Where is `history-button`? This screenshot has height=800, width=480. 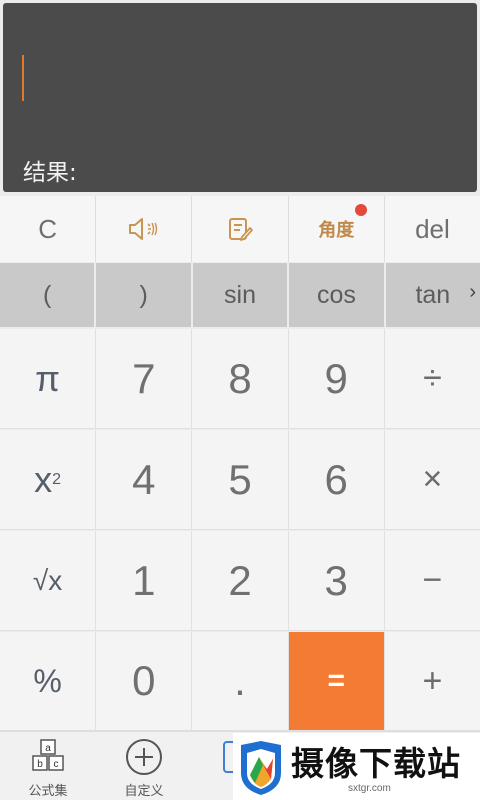 history-button is located at coordinates (240, 229).